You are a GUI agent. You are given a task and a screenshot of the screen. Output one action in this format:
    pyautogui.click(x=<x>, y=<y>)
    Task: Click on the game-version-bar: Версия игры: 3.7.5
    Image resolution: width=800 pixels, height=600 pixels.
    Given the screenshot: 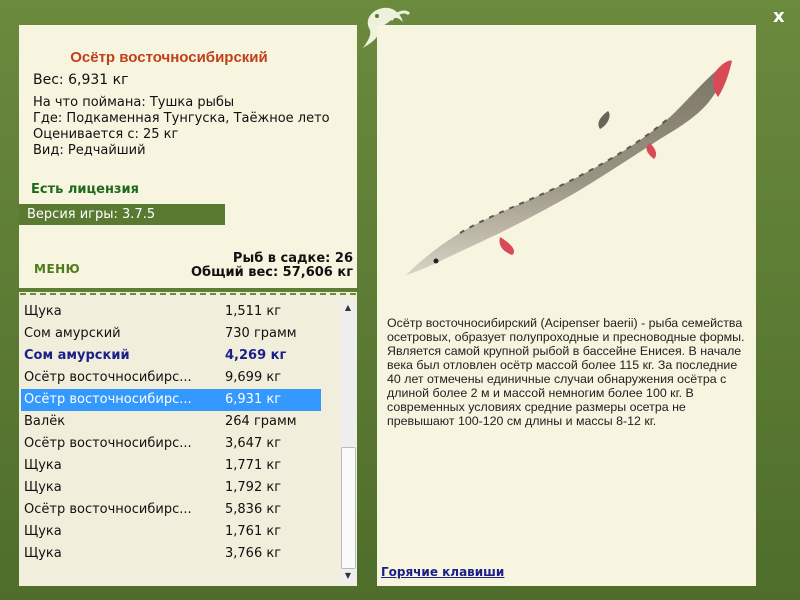 What is the action you would take?
    pyautogui.click(x=122, y=214)
    